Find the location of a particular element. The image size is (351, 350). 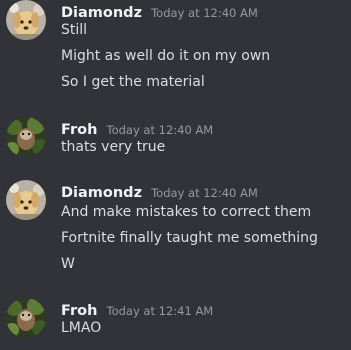

message-text: And make mistakes to correct them is located at coordinates (186, 212).